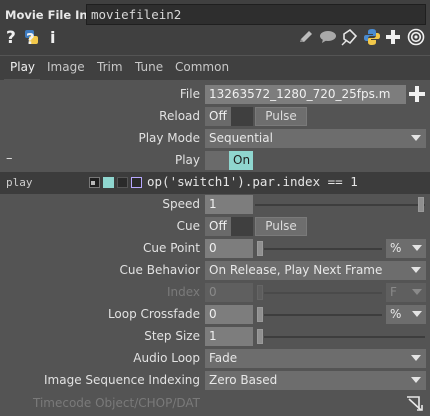  I want to click on plus-icon, so click(393, 37).